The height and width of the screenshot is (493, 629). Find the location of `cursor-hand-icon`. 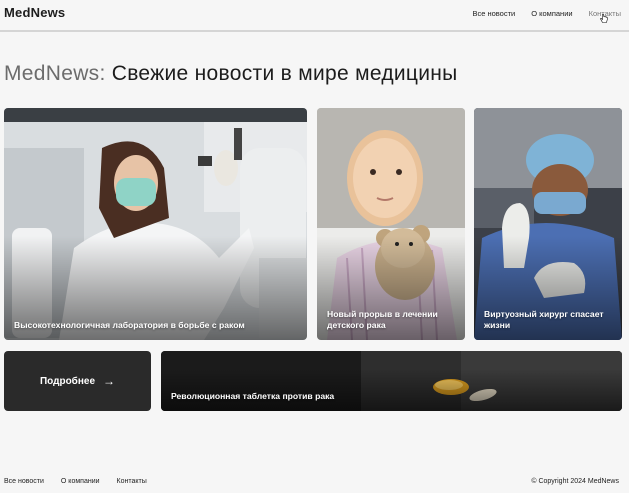

cursor-hand-icon is located at coordinates (604, 18).